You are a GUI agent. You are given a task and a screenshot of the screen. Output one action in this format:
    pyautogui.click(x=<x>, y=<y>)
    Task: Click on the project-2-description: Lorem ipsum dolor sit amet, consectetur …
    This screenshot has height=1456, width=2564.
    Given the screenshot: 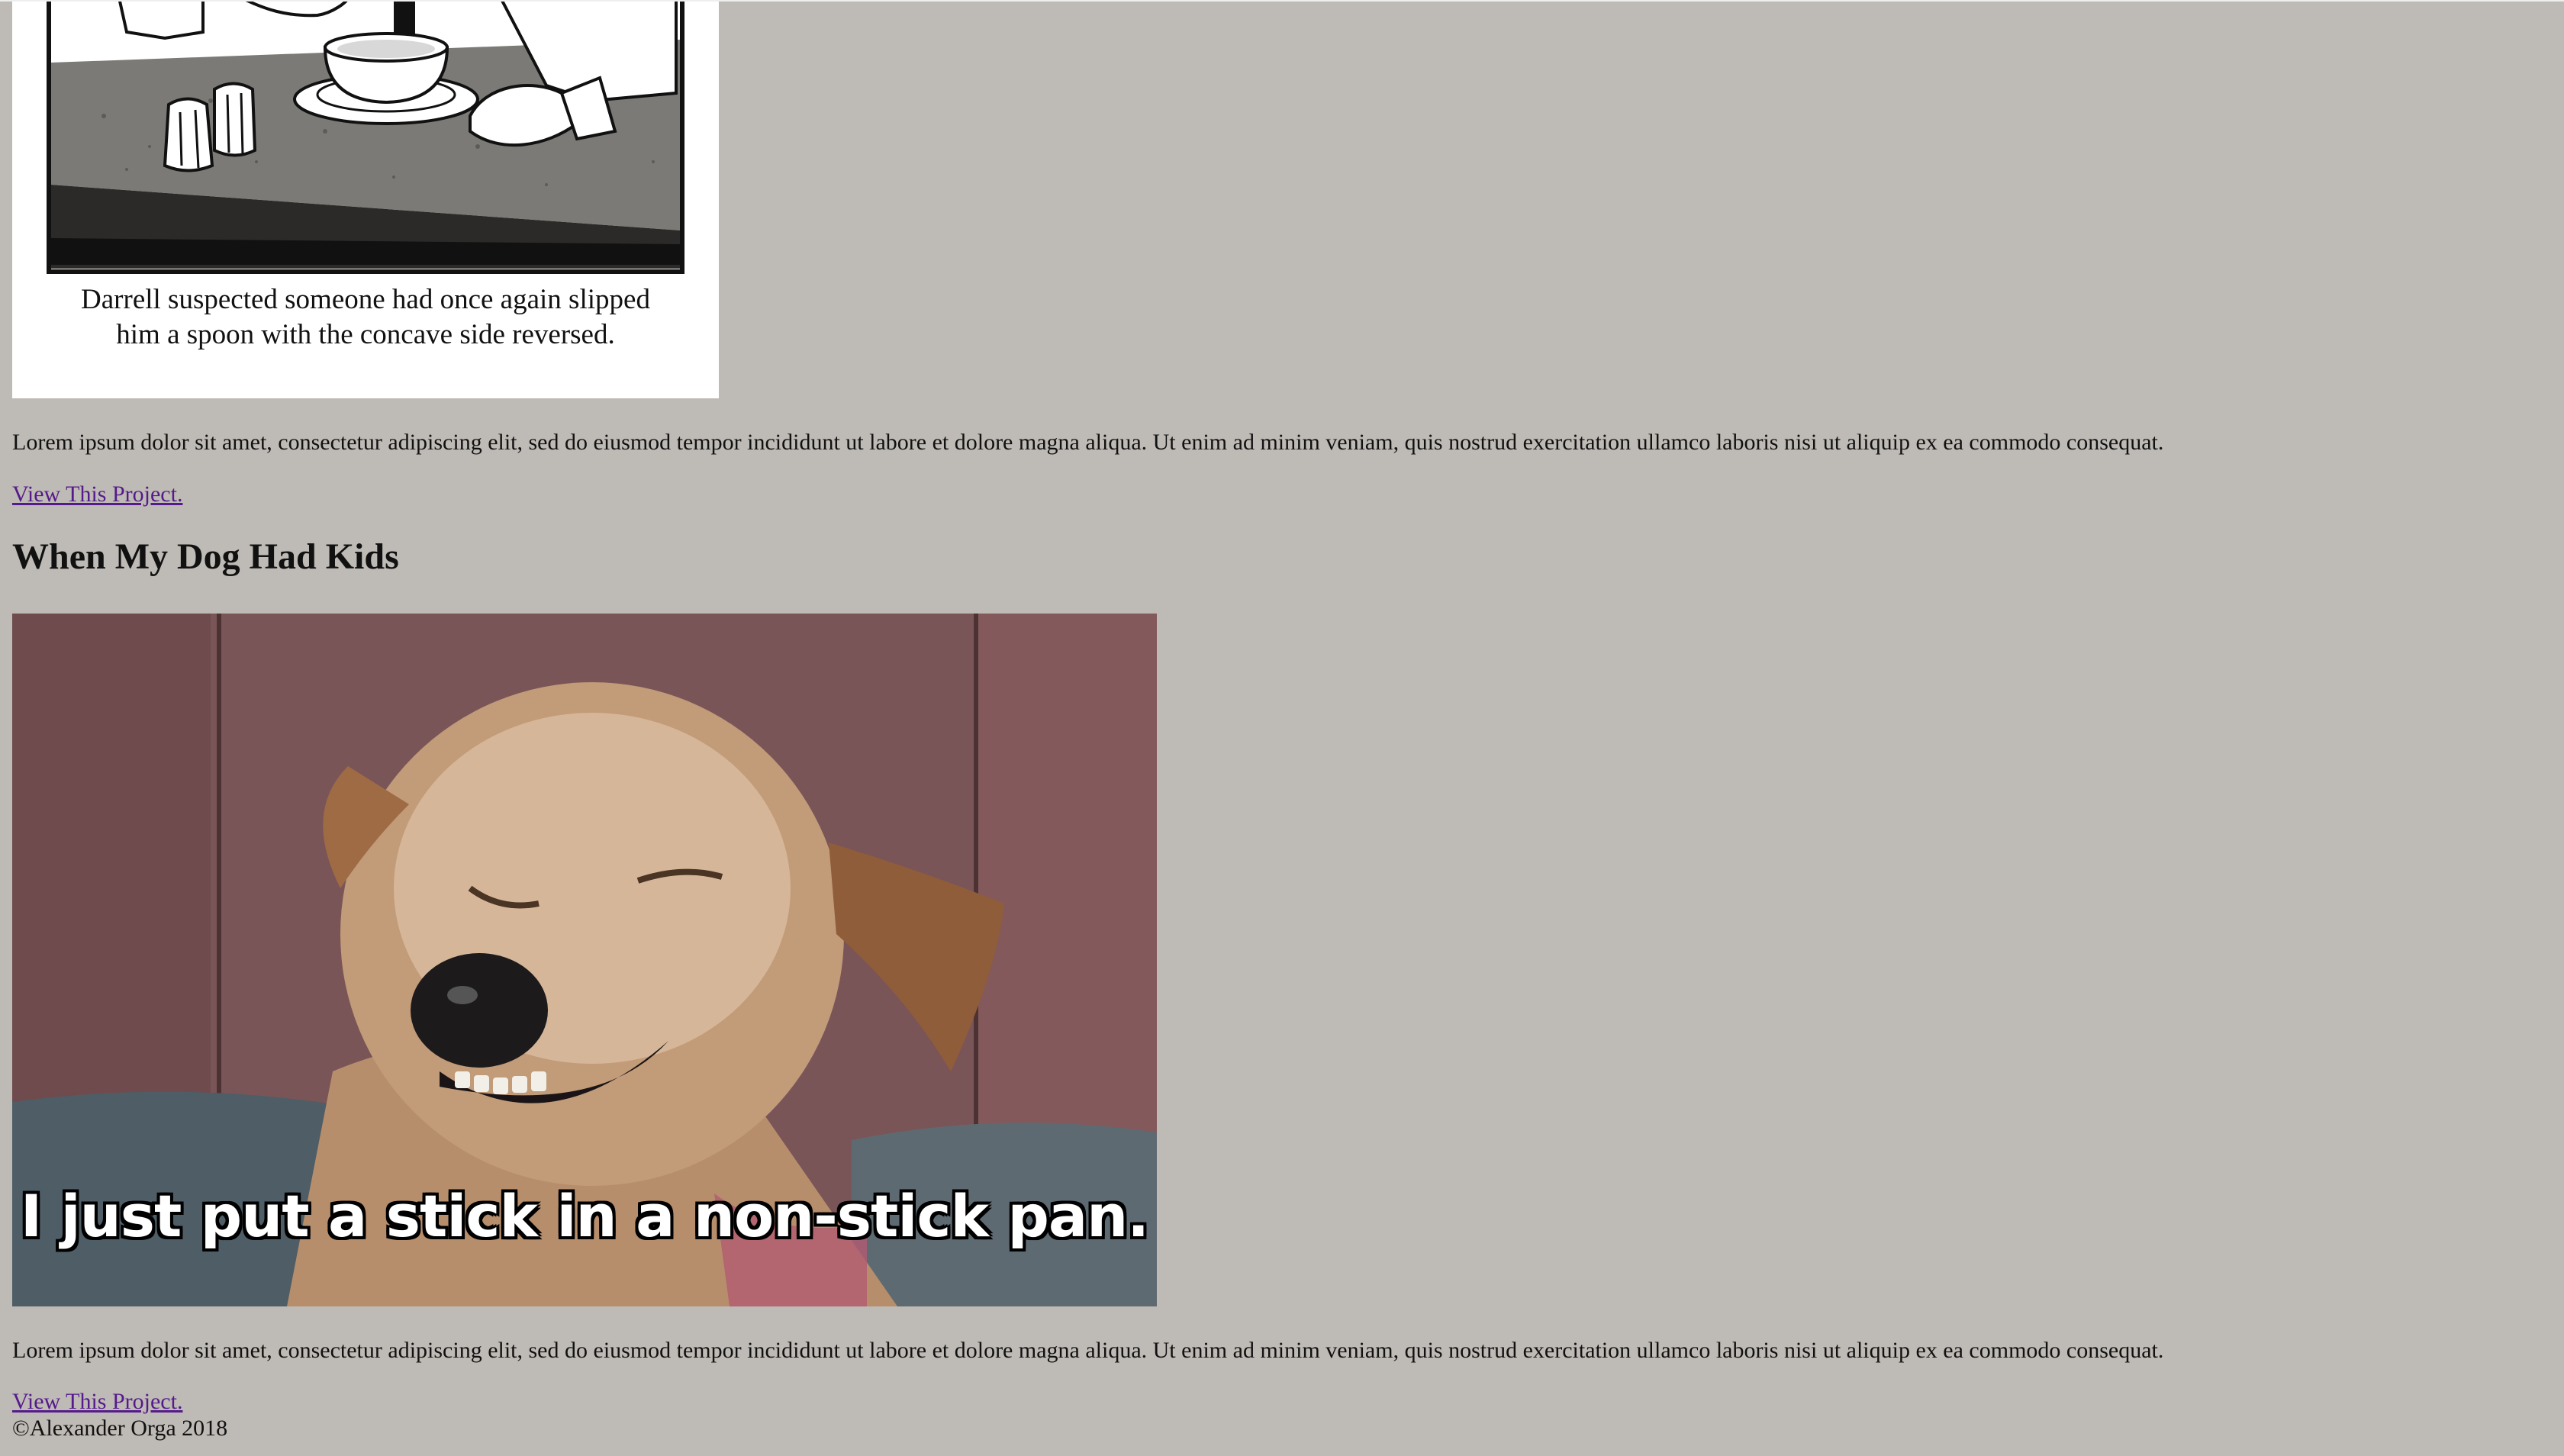 What is the action you would take?
    pyautogui.click(x=1088, y=1350)
    